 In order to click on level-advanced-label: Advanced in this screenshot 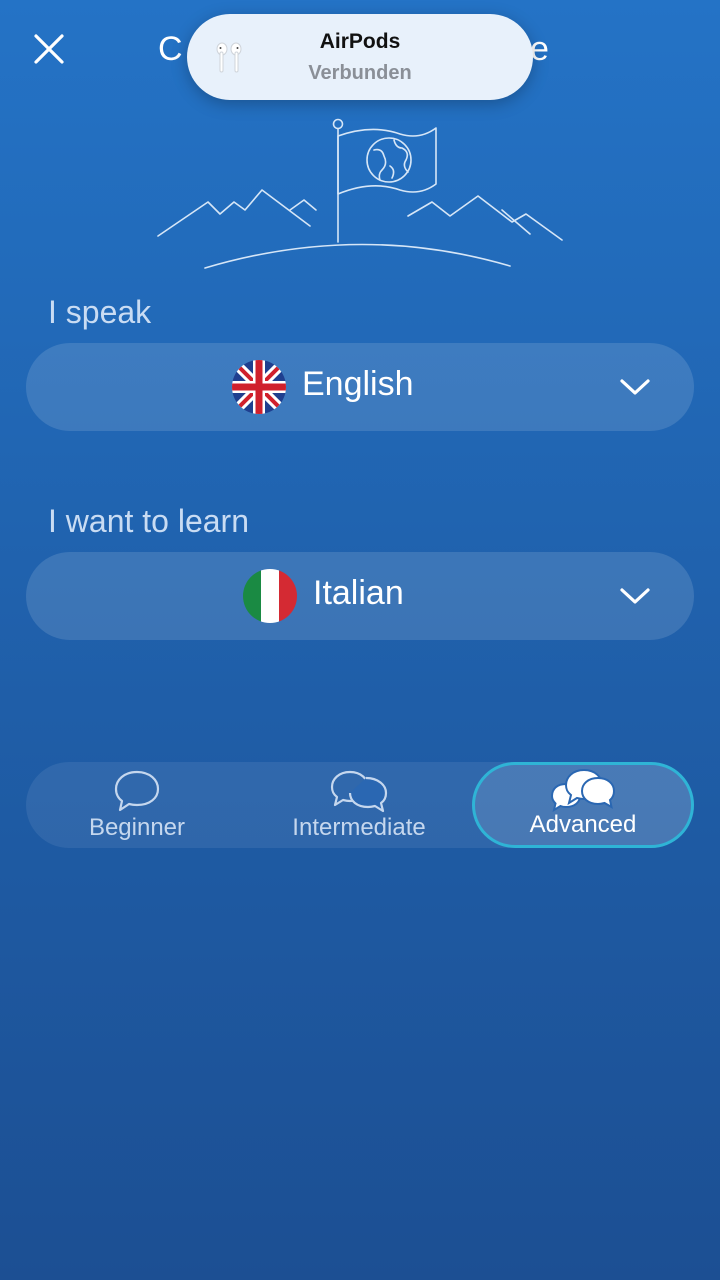, I will do `click(583, 824)`.